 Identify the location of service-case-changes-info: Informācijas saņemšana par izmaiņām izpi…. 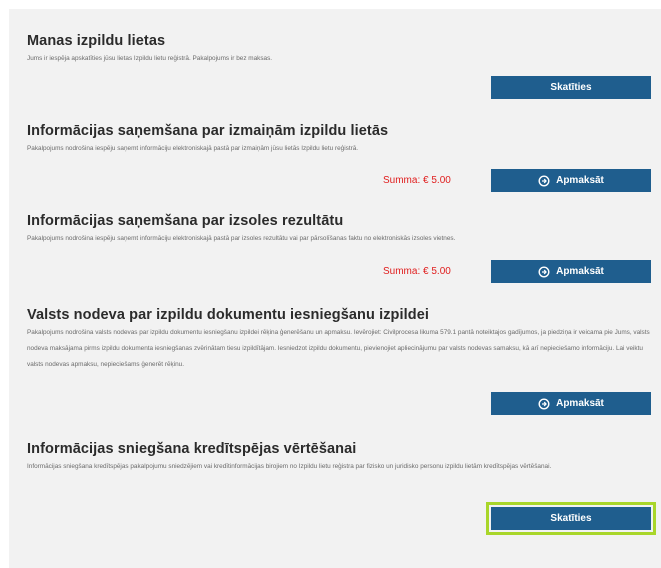
(344, 139).